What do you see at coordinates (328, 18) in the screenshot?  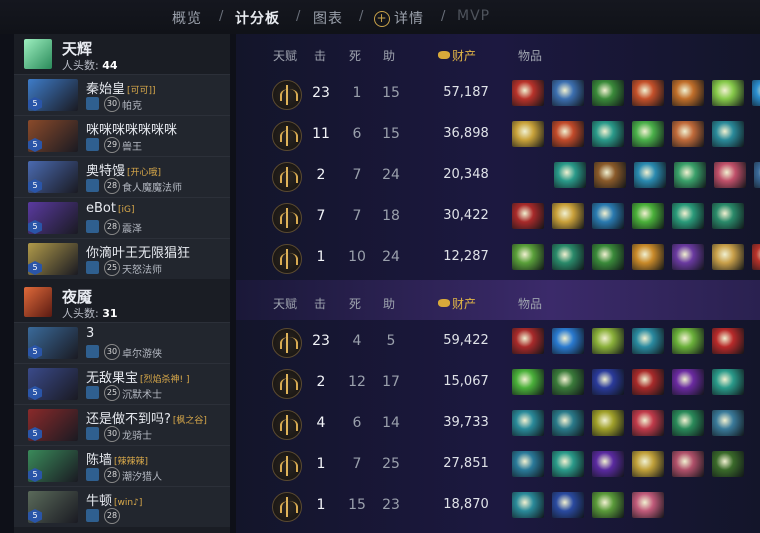 I see `tab-graphs: 图表` at bounding box center [328, 18].